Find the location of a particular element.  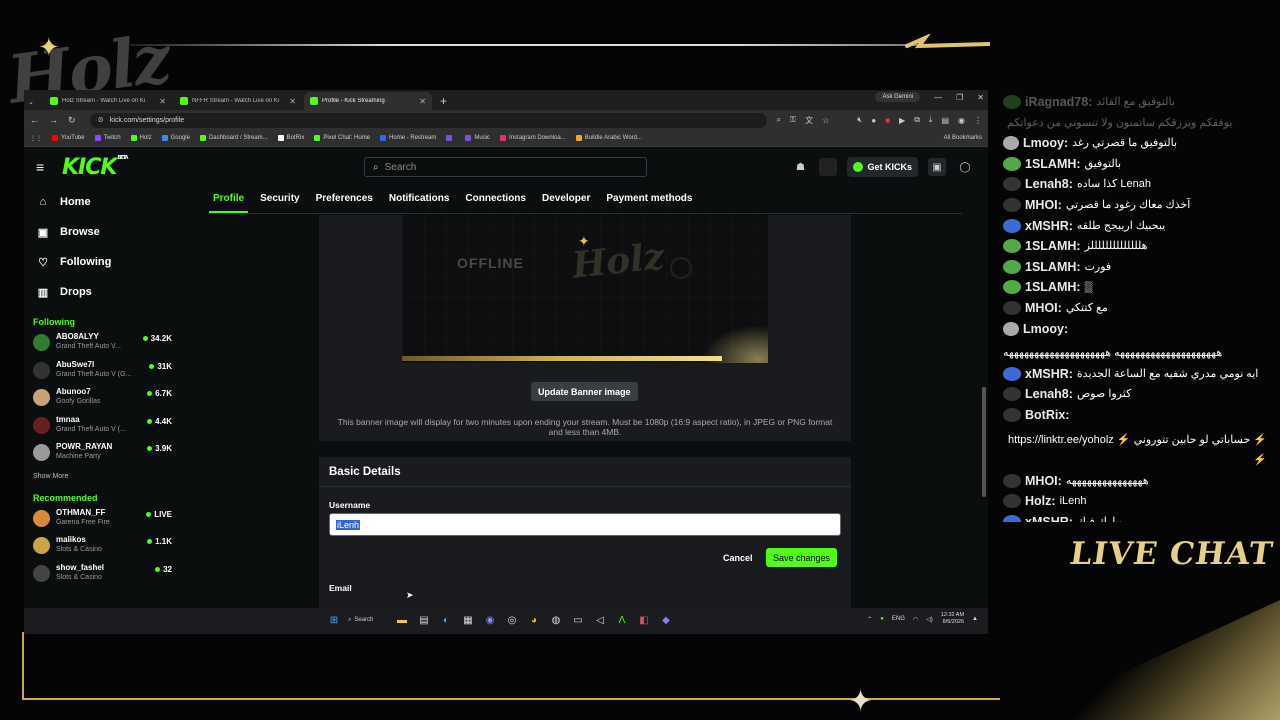

new-tab-icon: + is located at coordinates (443, 101).